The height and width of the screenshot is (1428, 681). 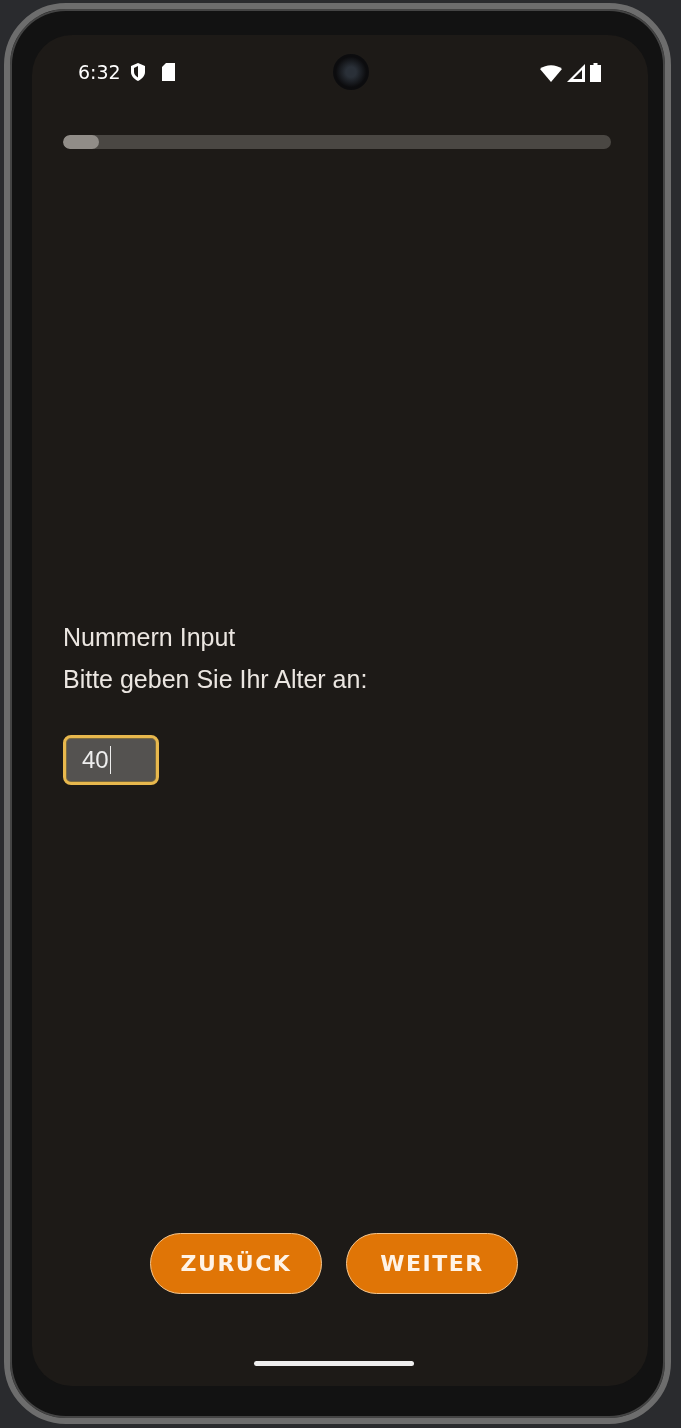 What do you see at coordinates (150, 637) in the screenshot?
I see `question-title: Nummern Input` at bounding box center [150, 637].